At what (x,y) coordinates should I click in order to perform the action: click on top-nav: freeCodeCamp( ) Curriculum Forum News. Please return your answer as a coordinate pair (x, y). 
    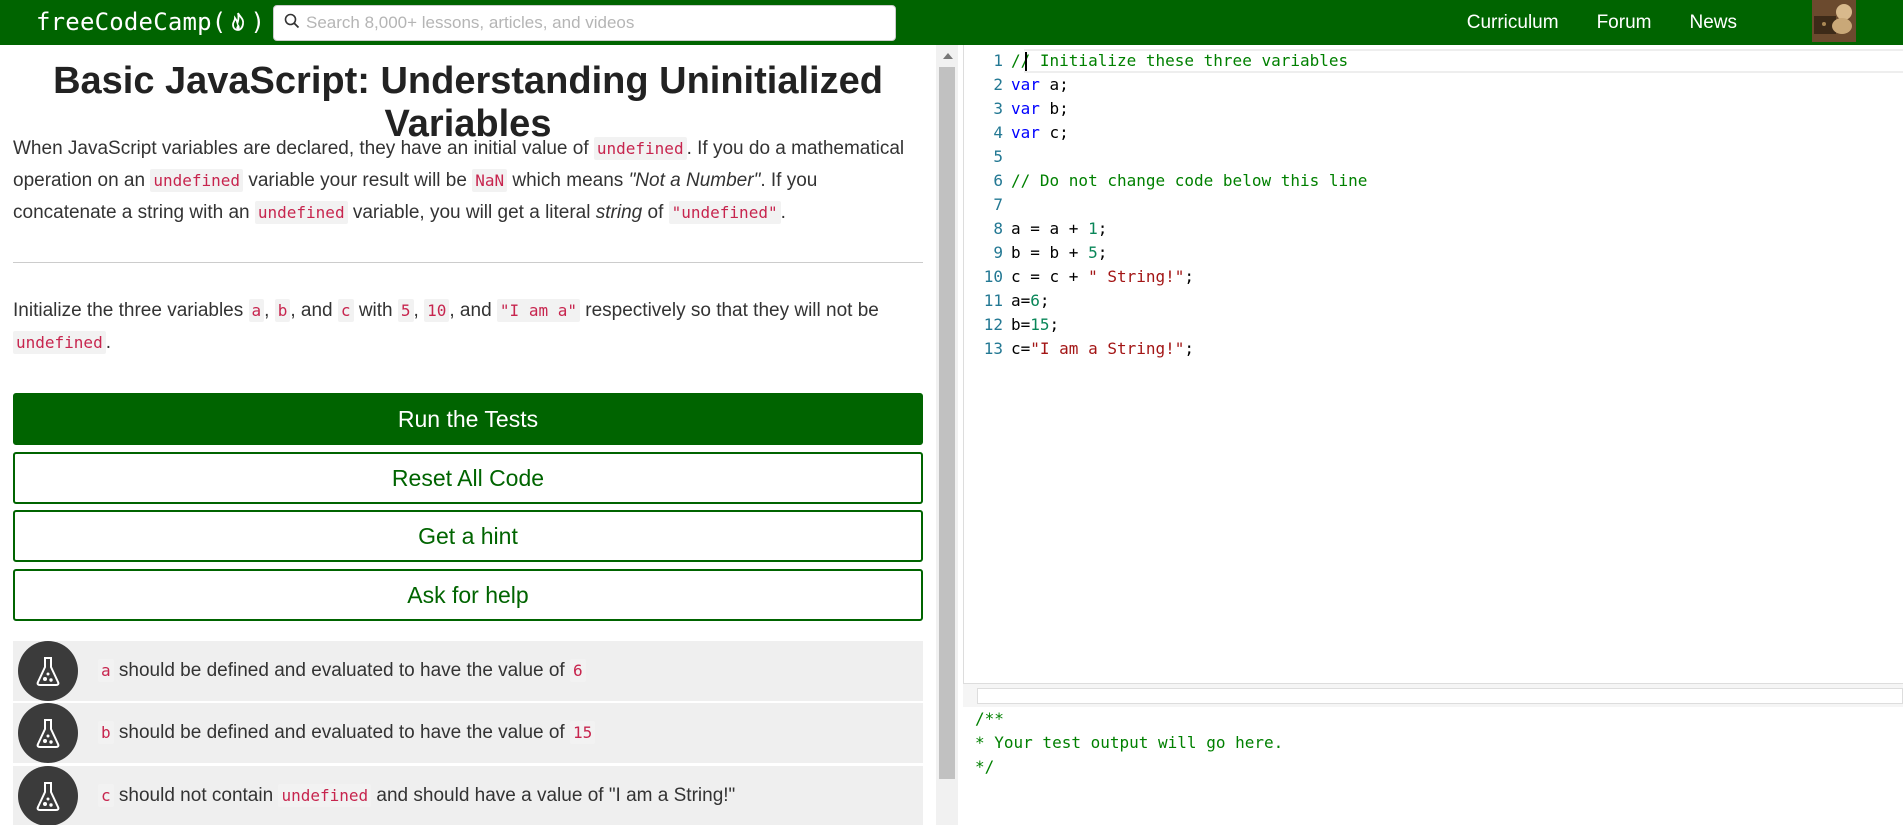
    Looking at the image, I should click on (951, 22).